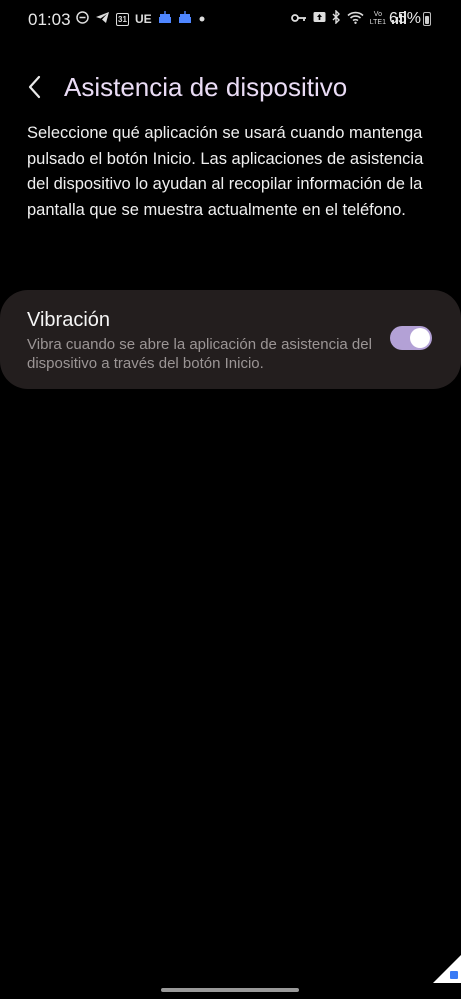 This screenshot has width=461, height=999. I want to click on status-bar: 01:03 31 UE Vo LTE1 65%, so click(230, 20).